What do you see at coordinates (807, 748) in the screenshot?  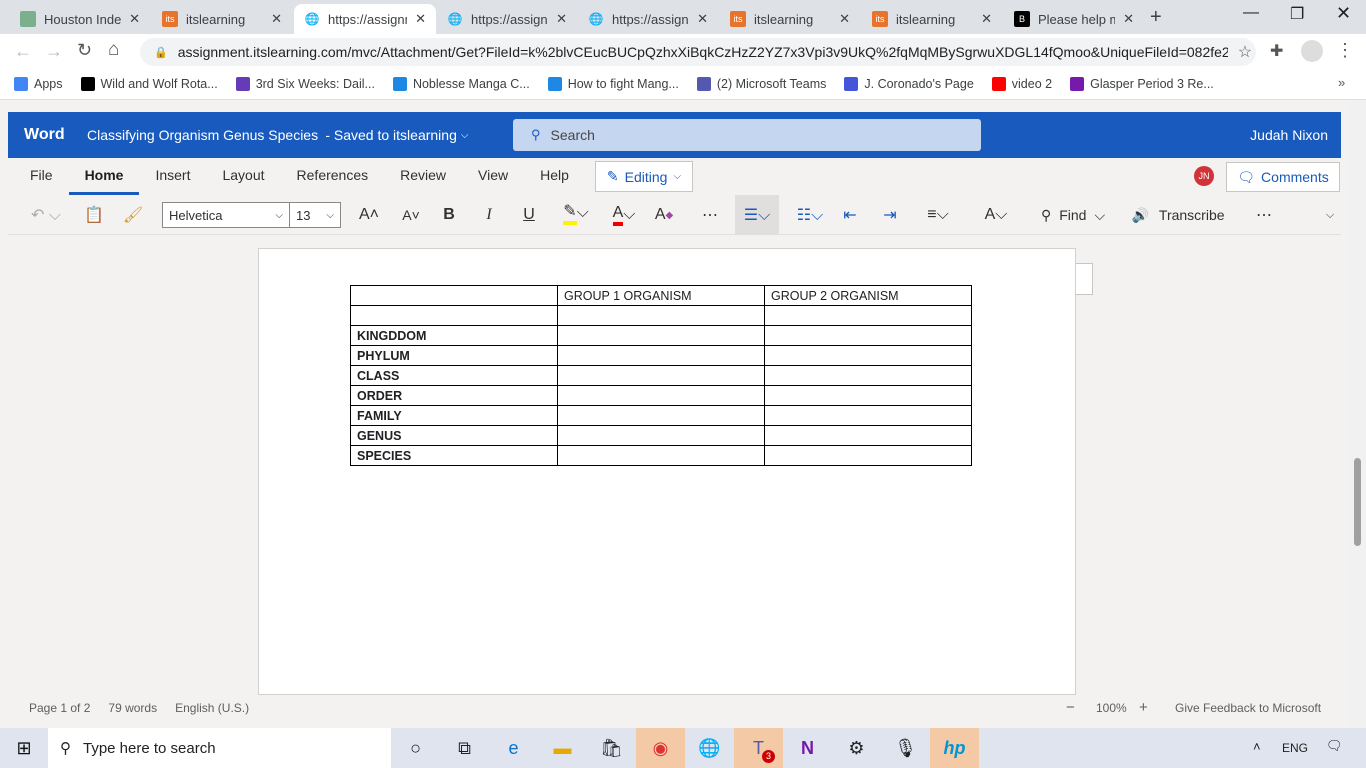 I see `onenote-icon: N` at bounding box center [807, 748].